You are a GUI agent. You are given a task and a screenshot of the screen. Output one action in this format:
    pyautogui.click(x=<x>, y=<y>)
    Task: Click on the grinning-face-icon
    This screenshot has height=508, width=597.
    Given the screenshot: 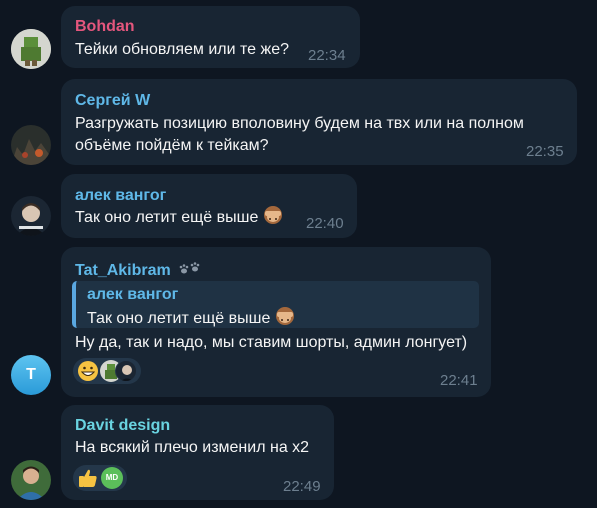 What is the action you would take?
    pyautogui.click(x=88, y=373)
    